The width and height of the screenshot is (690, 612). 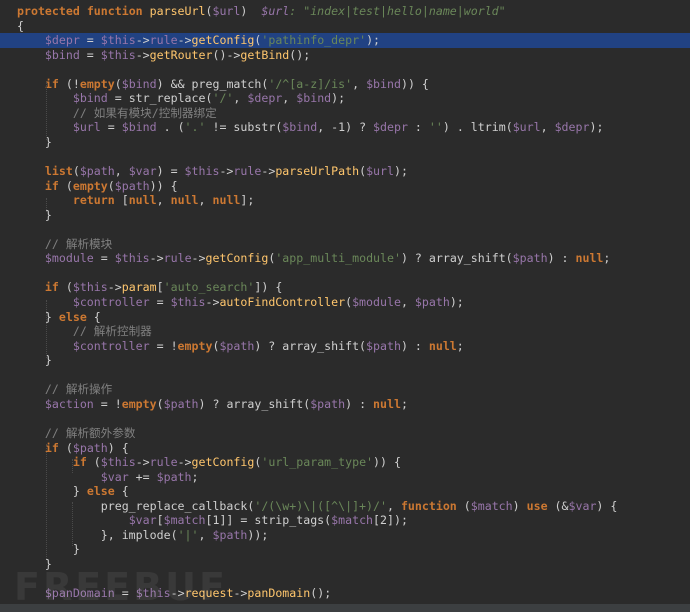 I want to click on code-line: $var[$match[1]] = strip_tags($match[2]);, so click(x=345, y=520).